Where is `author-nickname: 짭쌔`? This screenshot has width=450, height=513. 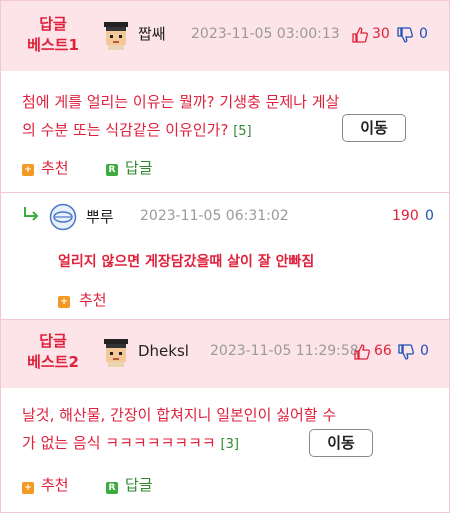 author-nickname: 짭쌔 is located at coordinates (152, 33).